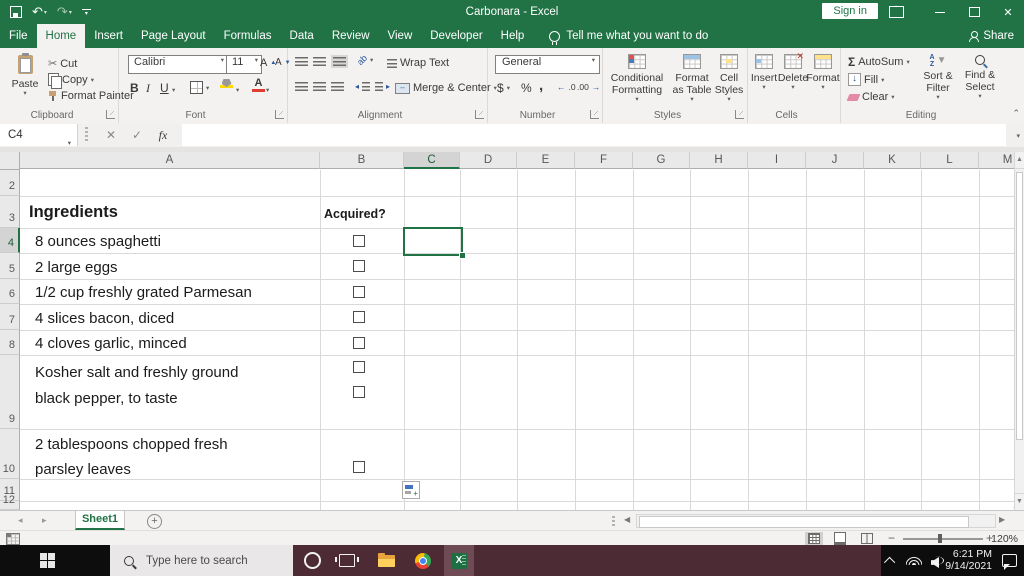 The image size is (1024, 576). Describe the element at coordinates (943, 539) in the screenshot. I see `zoom-slider-track` at that location.